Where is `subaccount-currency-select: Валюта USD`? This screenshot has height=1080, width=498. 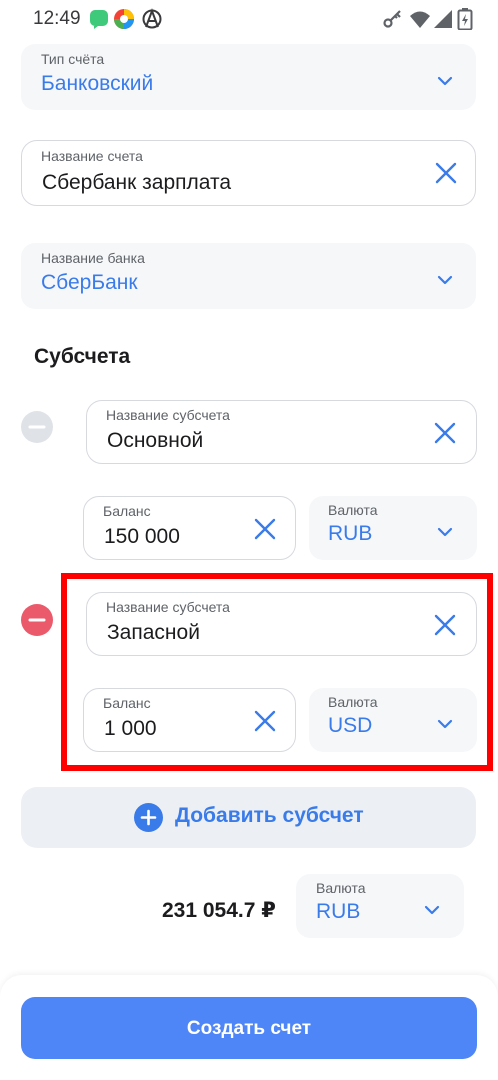 subaccount-currency-select: Валюта USD is located at coordinates (393, 720).